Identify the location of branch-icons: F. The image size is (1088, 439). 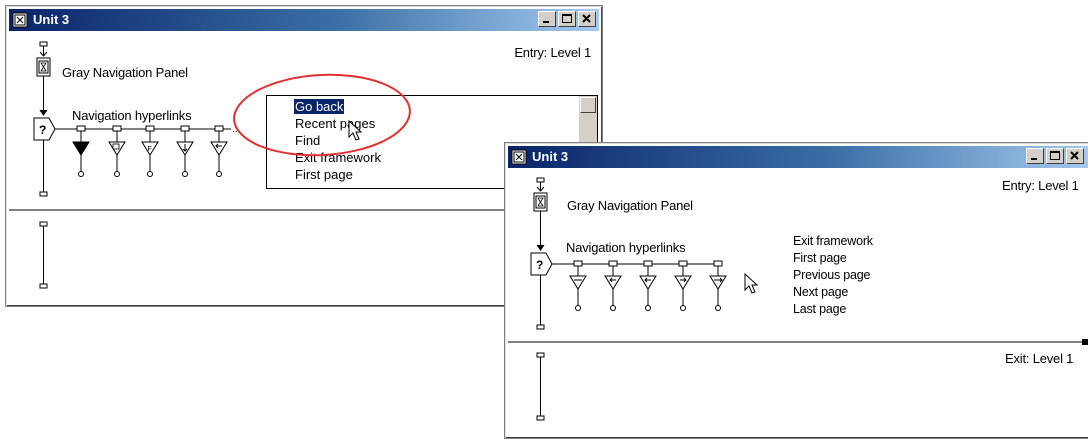
(150, 151).